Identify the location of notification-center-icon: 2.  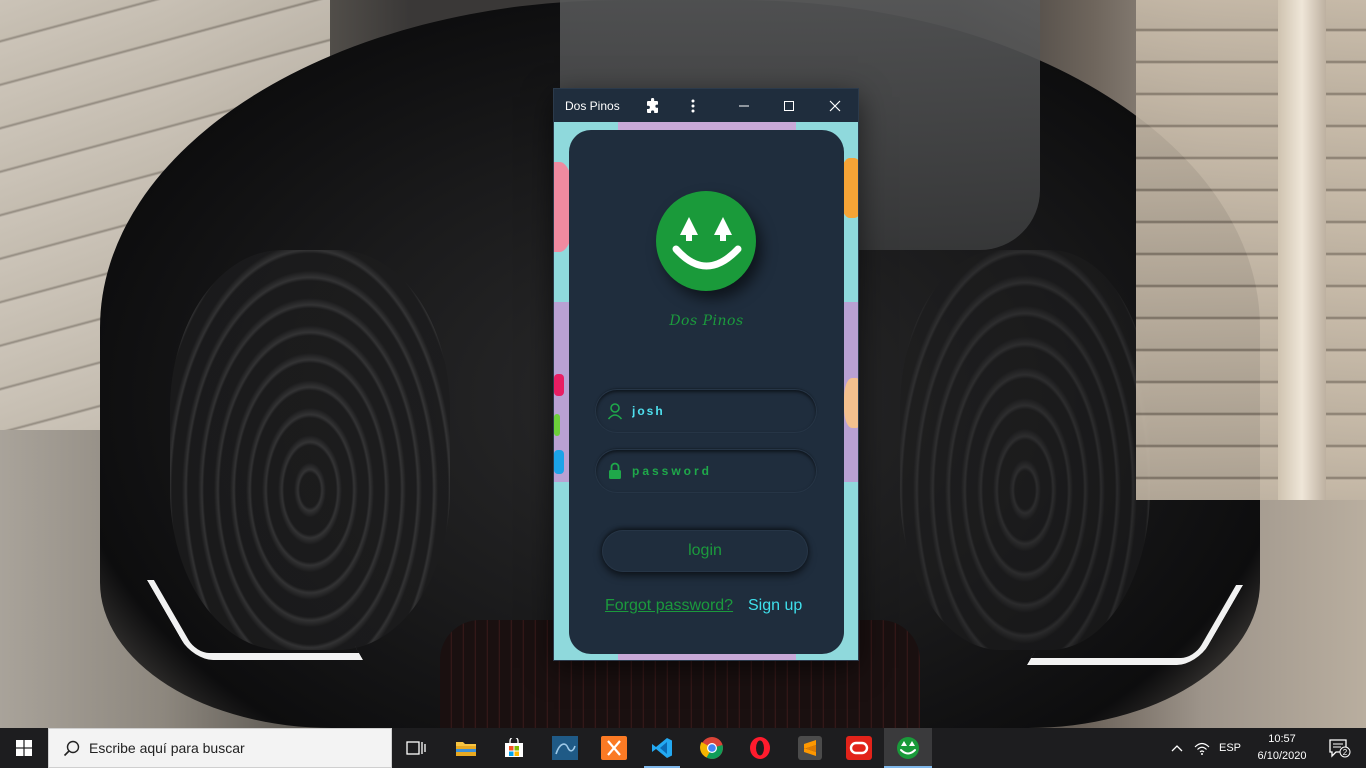
(1340, 748).